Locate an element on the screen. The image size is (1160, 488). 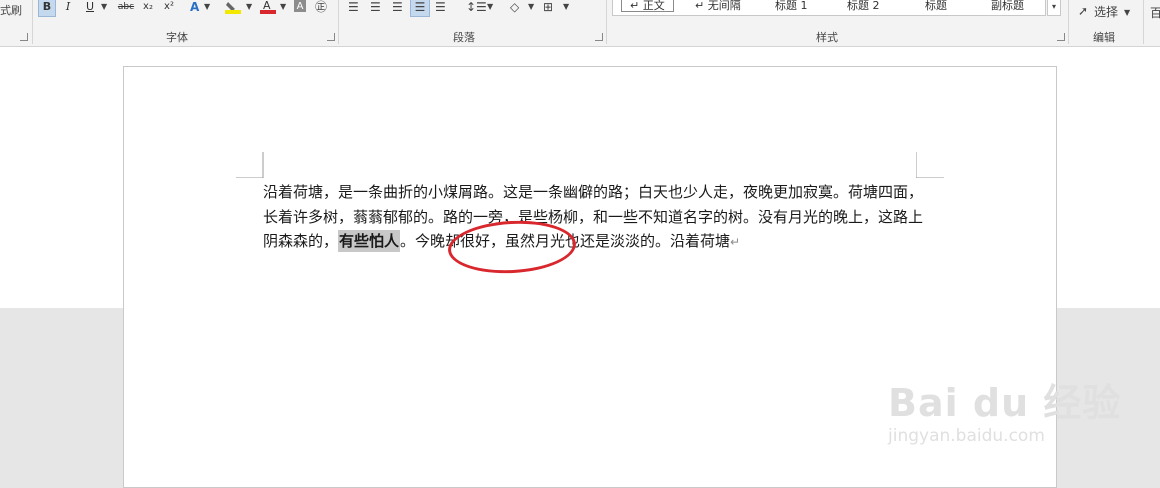
font-launcher-icon is located at coordinates (331, 37).